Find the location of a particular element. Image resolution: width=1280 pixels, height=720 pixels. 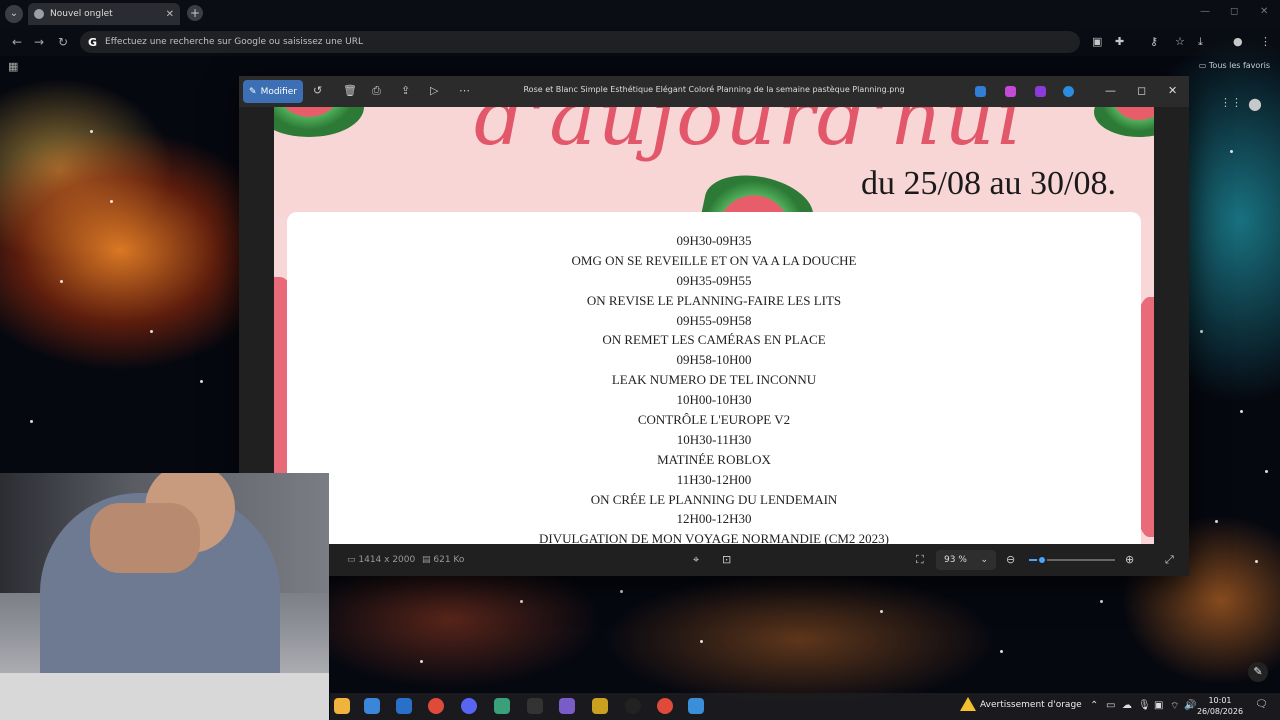

schedule-time: 10H30-11H30 is located at coordinates (714, 439).